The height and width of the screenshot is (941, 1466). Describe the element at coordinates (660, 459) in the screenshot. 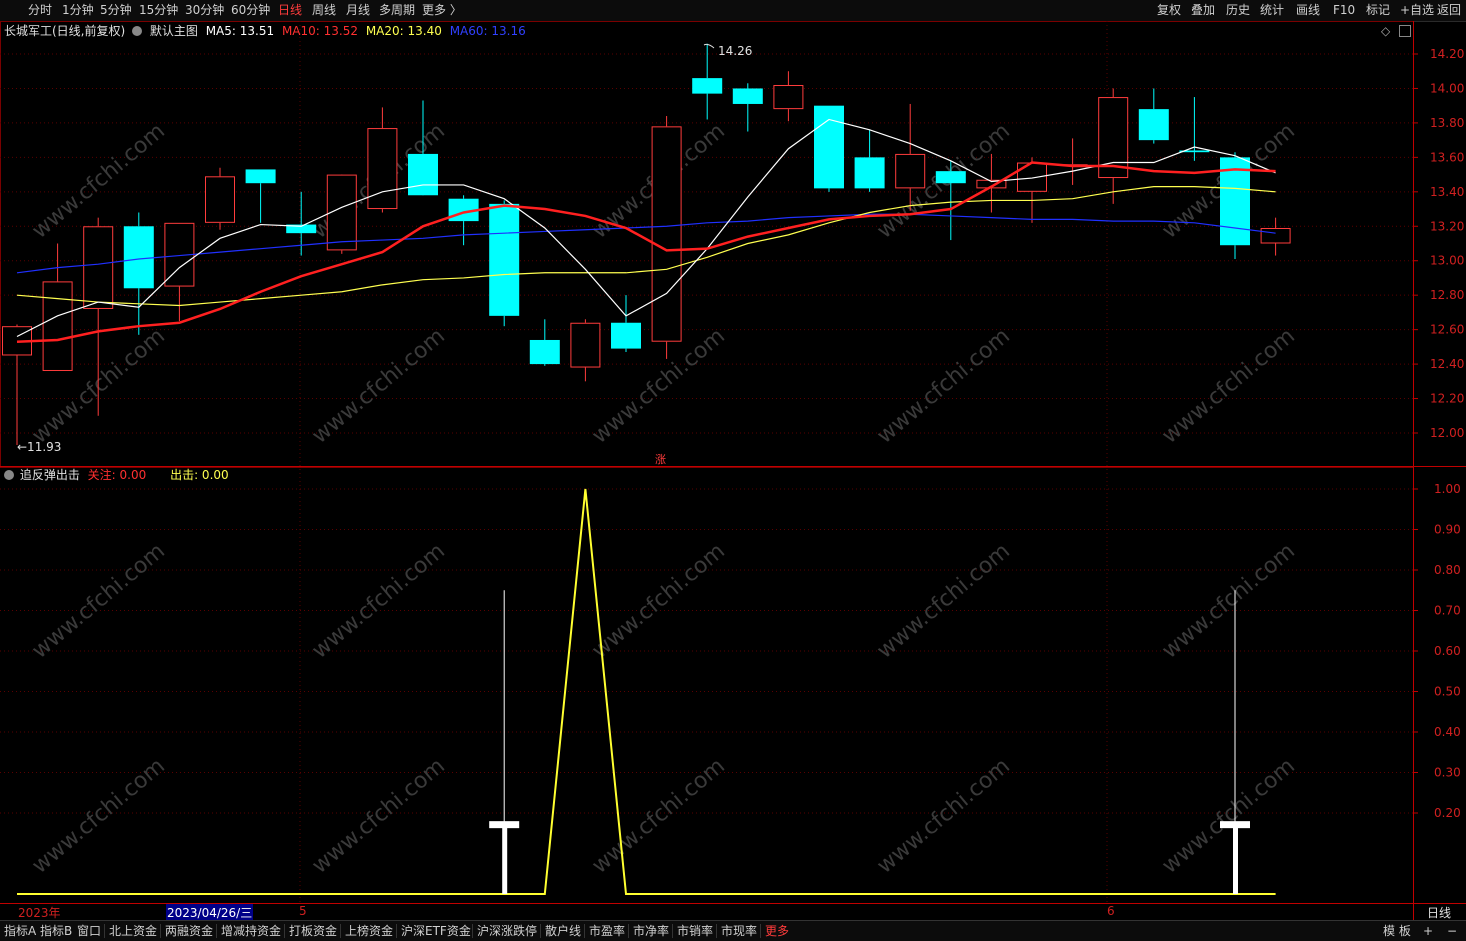

I see `zhang-marker: 涨` at that location.